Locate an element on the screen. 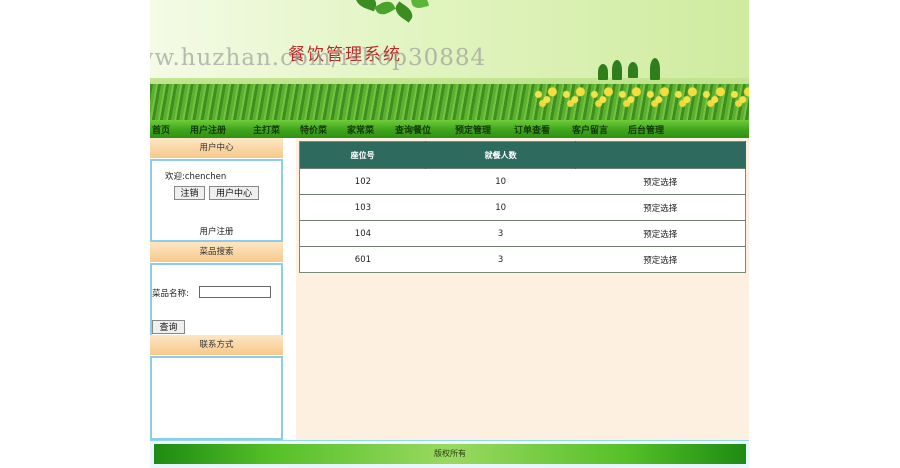 Image resolution: width=900 pixels, height=468 pixels. seat-number-cell: 104 is located at coordinates (362, 233).